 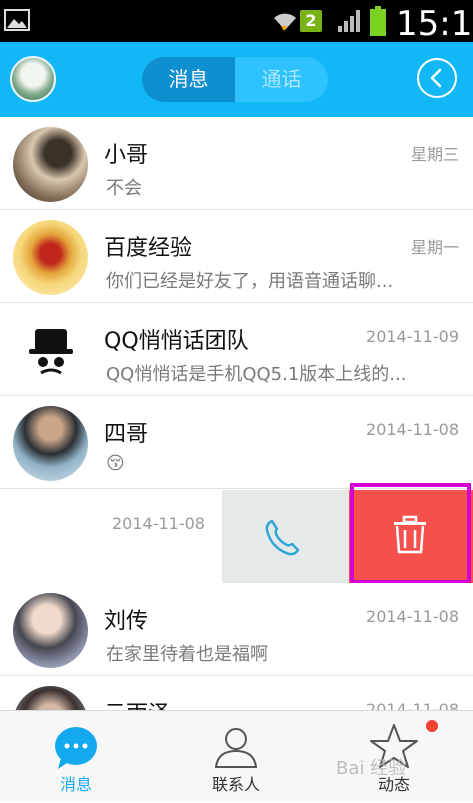 I want to click on tab-messages-bottom: 消息, so click(x=76, y=757).